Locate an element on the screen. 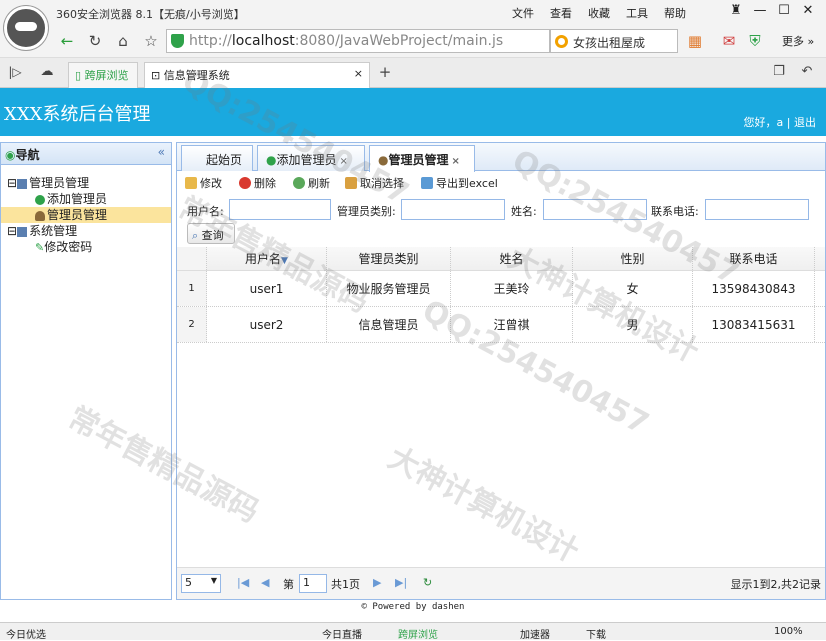 The height and width of the screenshot is (641, 826). name-input is located at coordinates (595, 209).